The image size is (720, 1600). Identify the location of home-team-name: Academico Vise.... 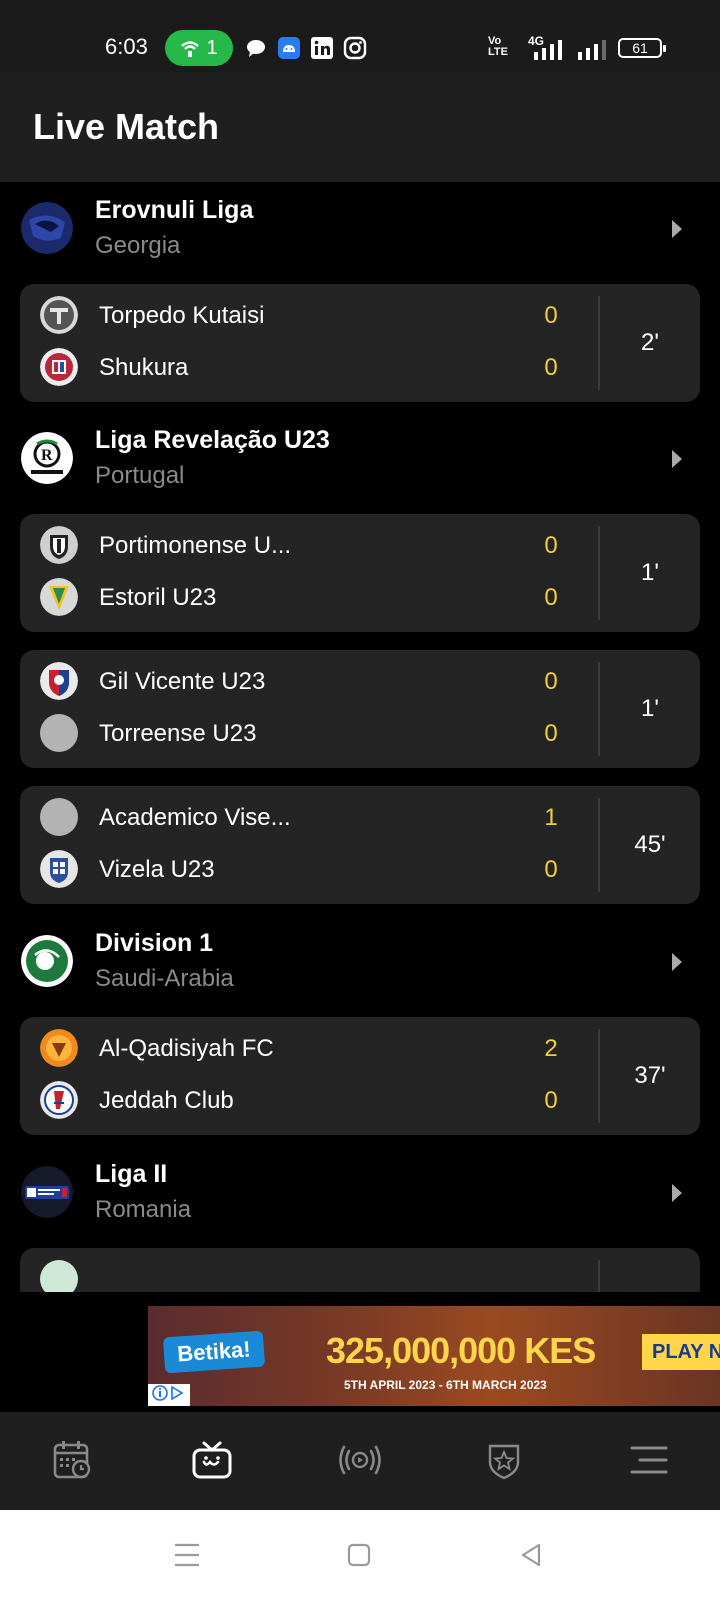
(195, 817).